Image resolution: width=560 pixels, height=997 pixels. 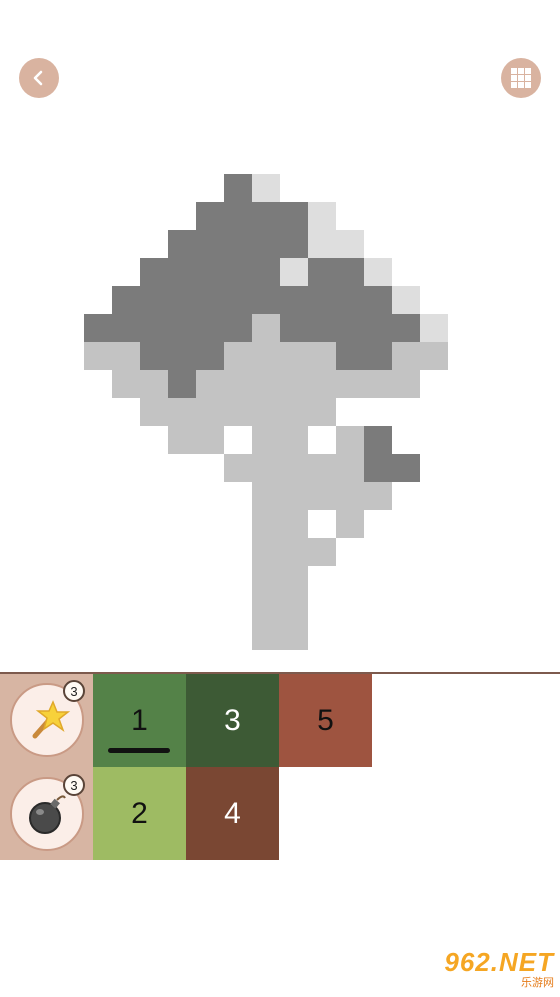 I want to click on magic-wand-count-badge: 3, so click(x=74, y=691).